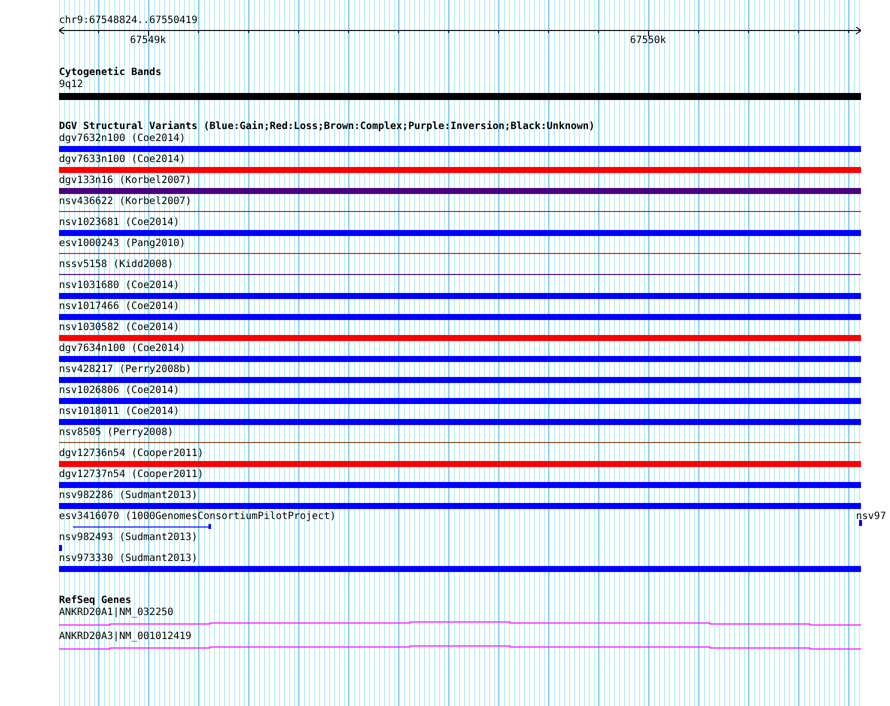 The width and height of the screenshot is (890, 706). What do you see at coordinates (95, 601) in the screenshot?
I see `track-title: RefSeq Genes` at bounding box center [95, 601].